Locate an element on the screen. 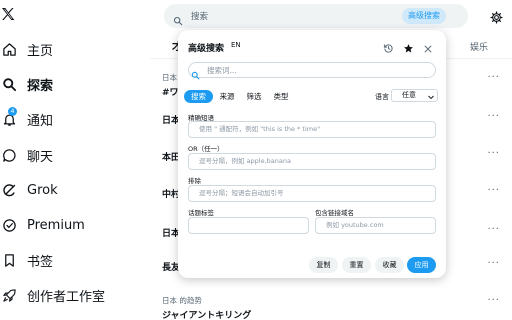  dialog-title: 高级搜索 is located at coordinates (206, 49).